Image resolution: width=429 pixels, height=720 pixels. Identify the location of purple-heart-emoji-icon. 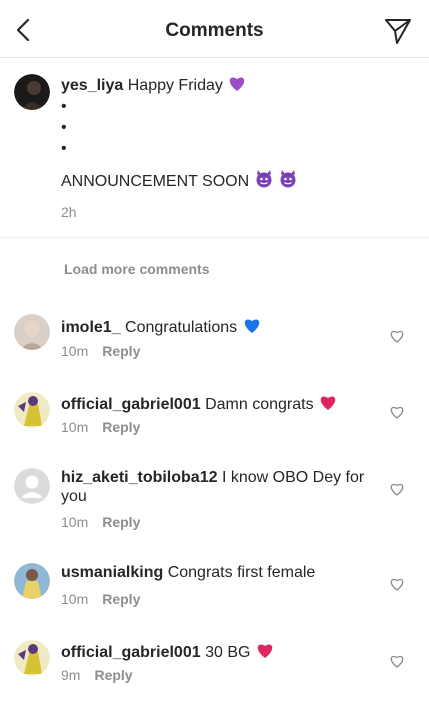
(237, 84).